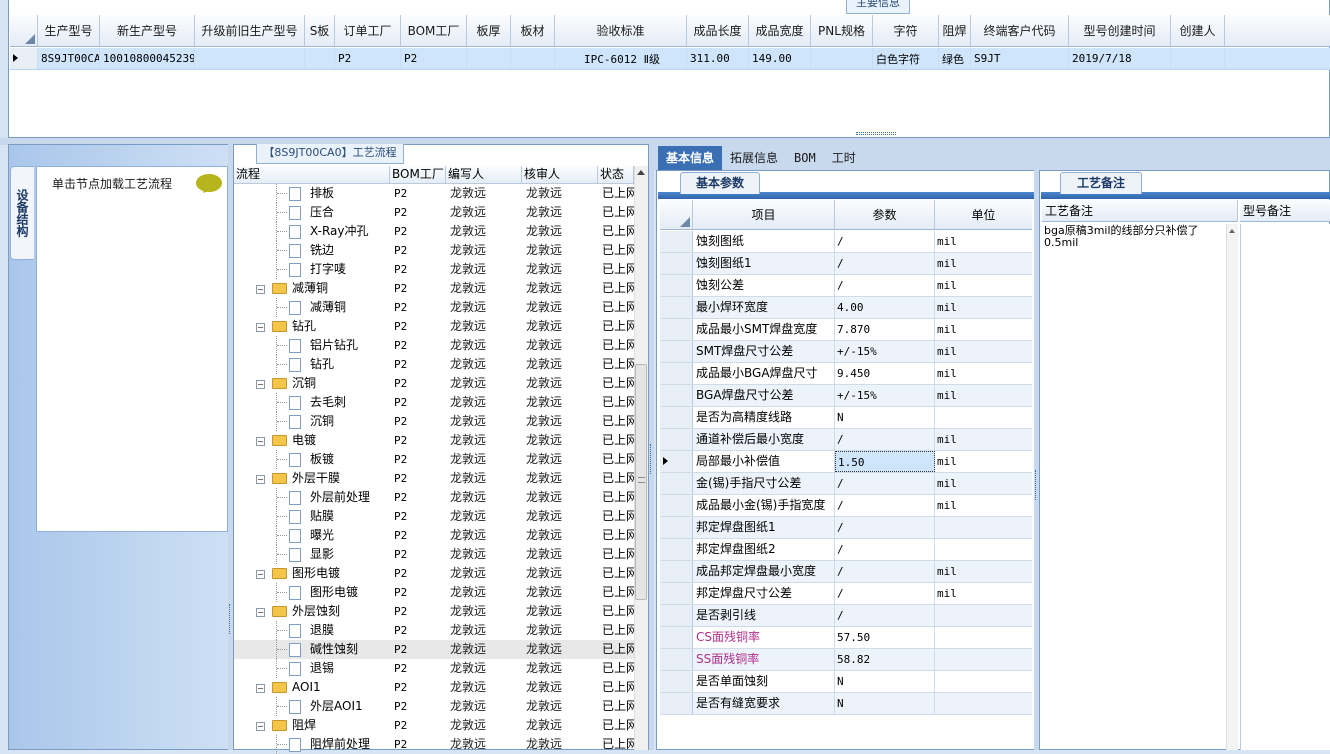  Describe the element at coordinates (718, 58) in the screenshot. I see `main-cell: 311.00` at that location.